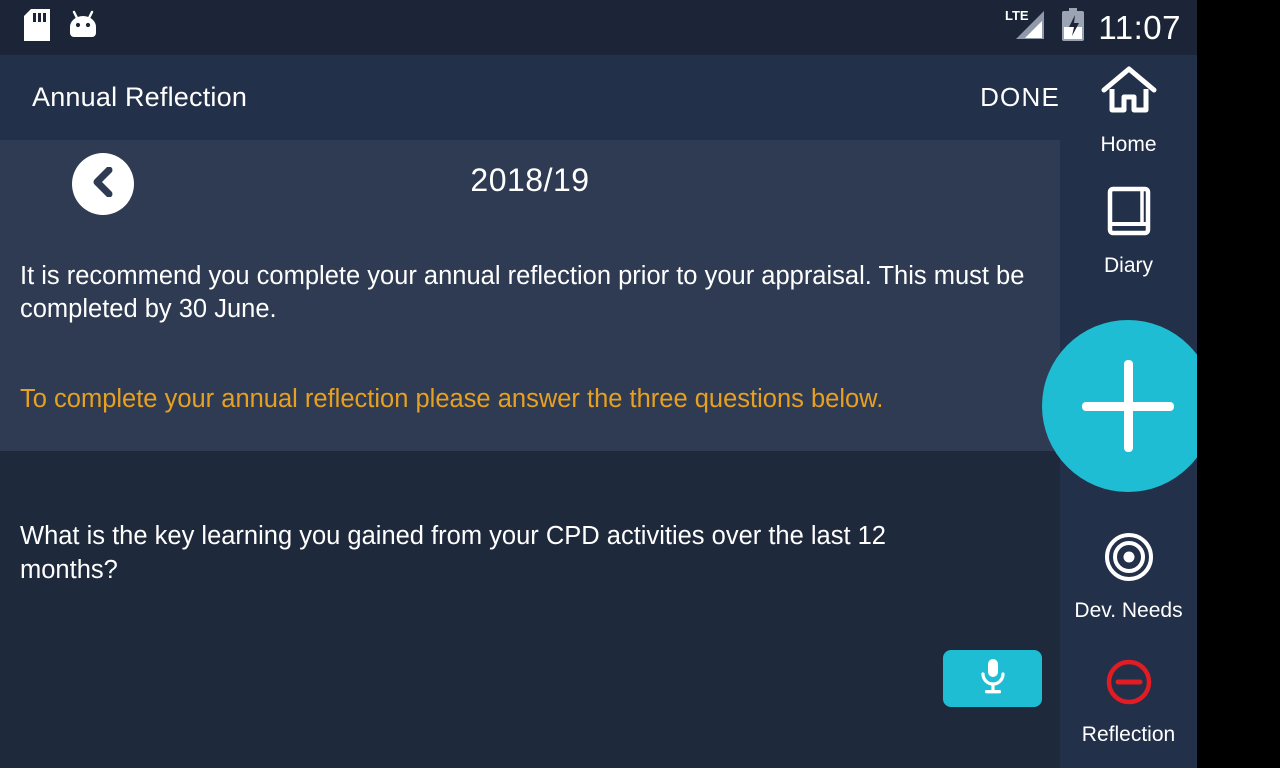  I want to click on status-bar: LTE 11:07, so click(598, 27).